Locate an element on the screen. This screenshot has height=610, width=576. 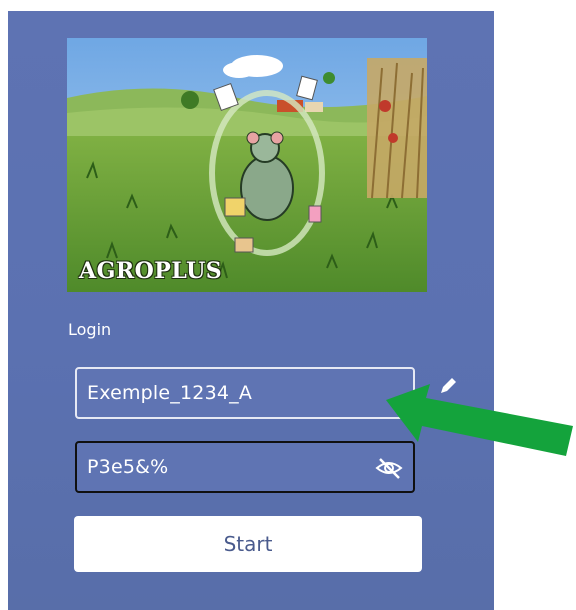
login-input: Exemple_1234_A is located at coordinates (245, 393).